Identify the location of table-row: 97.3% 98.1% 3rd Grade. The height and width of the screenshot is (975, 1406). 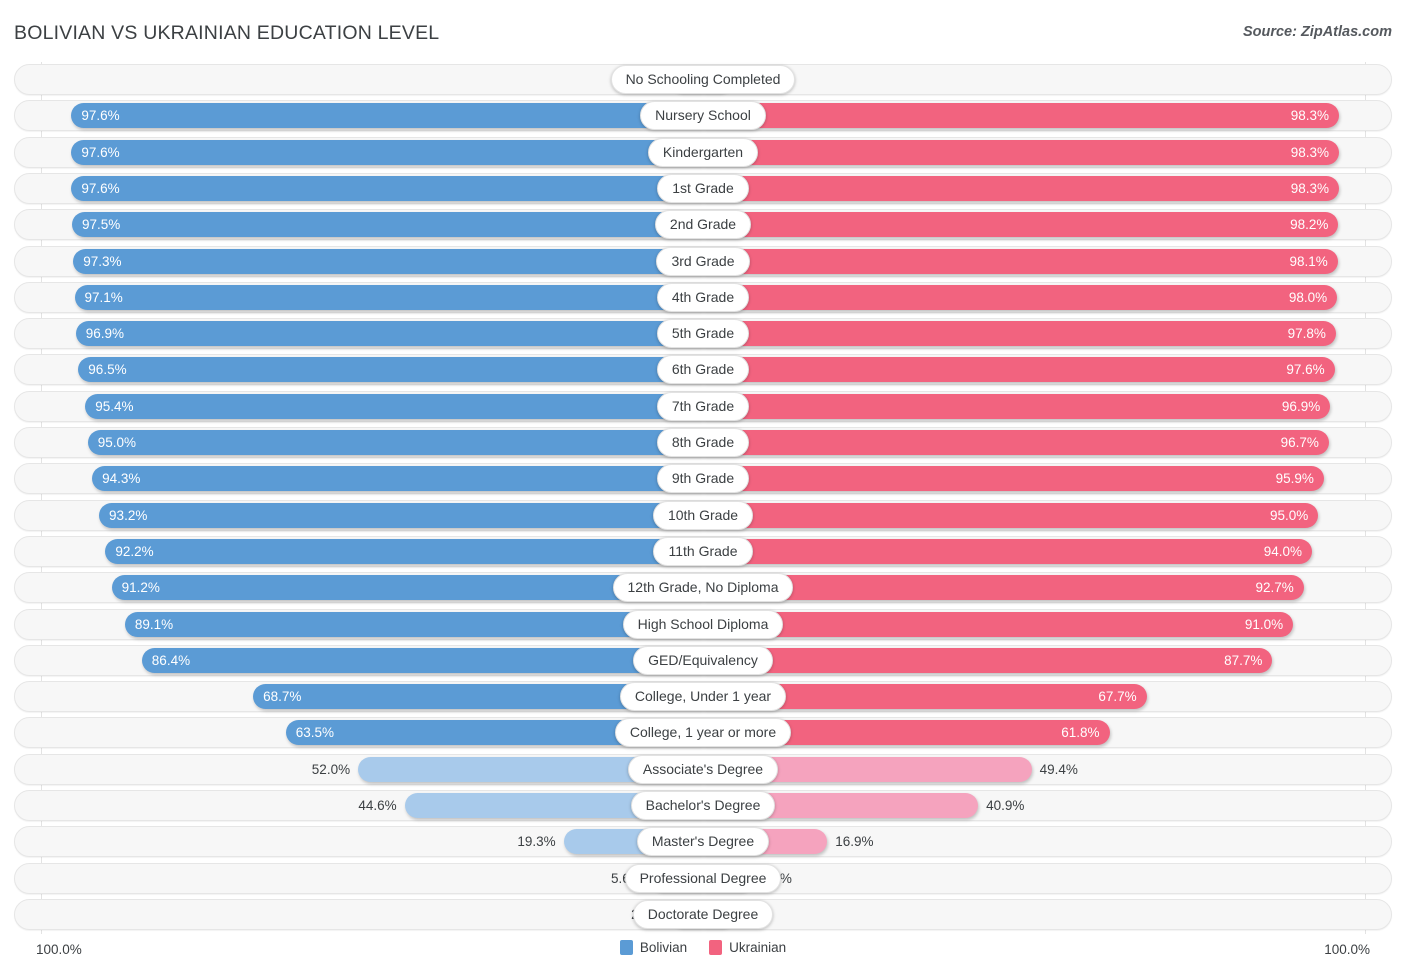
(703, 261).